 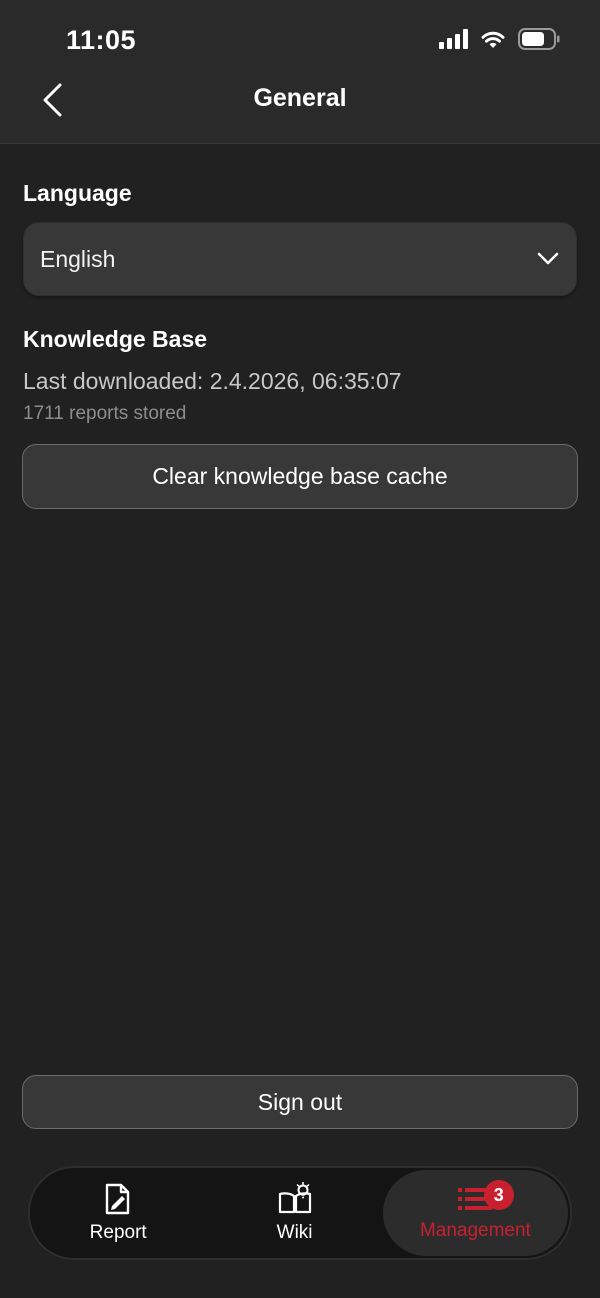 I want to click on language-selected-value: English, so click(x=78, y=258).